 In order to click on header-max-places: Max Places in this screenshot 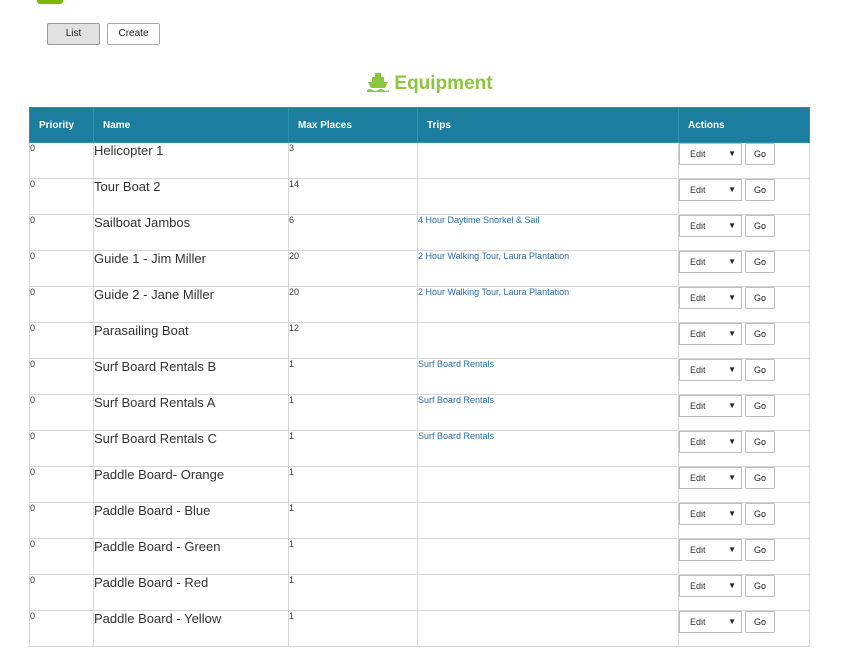, I will do `click(353, 125)`.